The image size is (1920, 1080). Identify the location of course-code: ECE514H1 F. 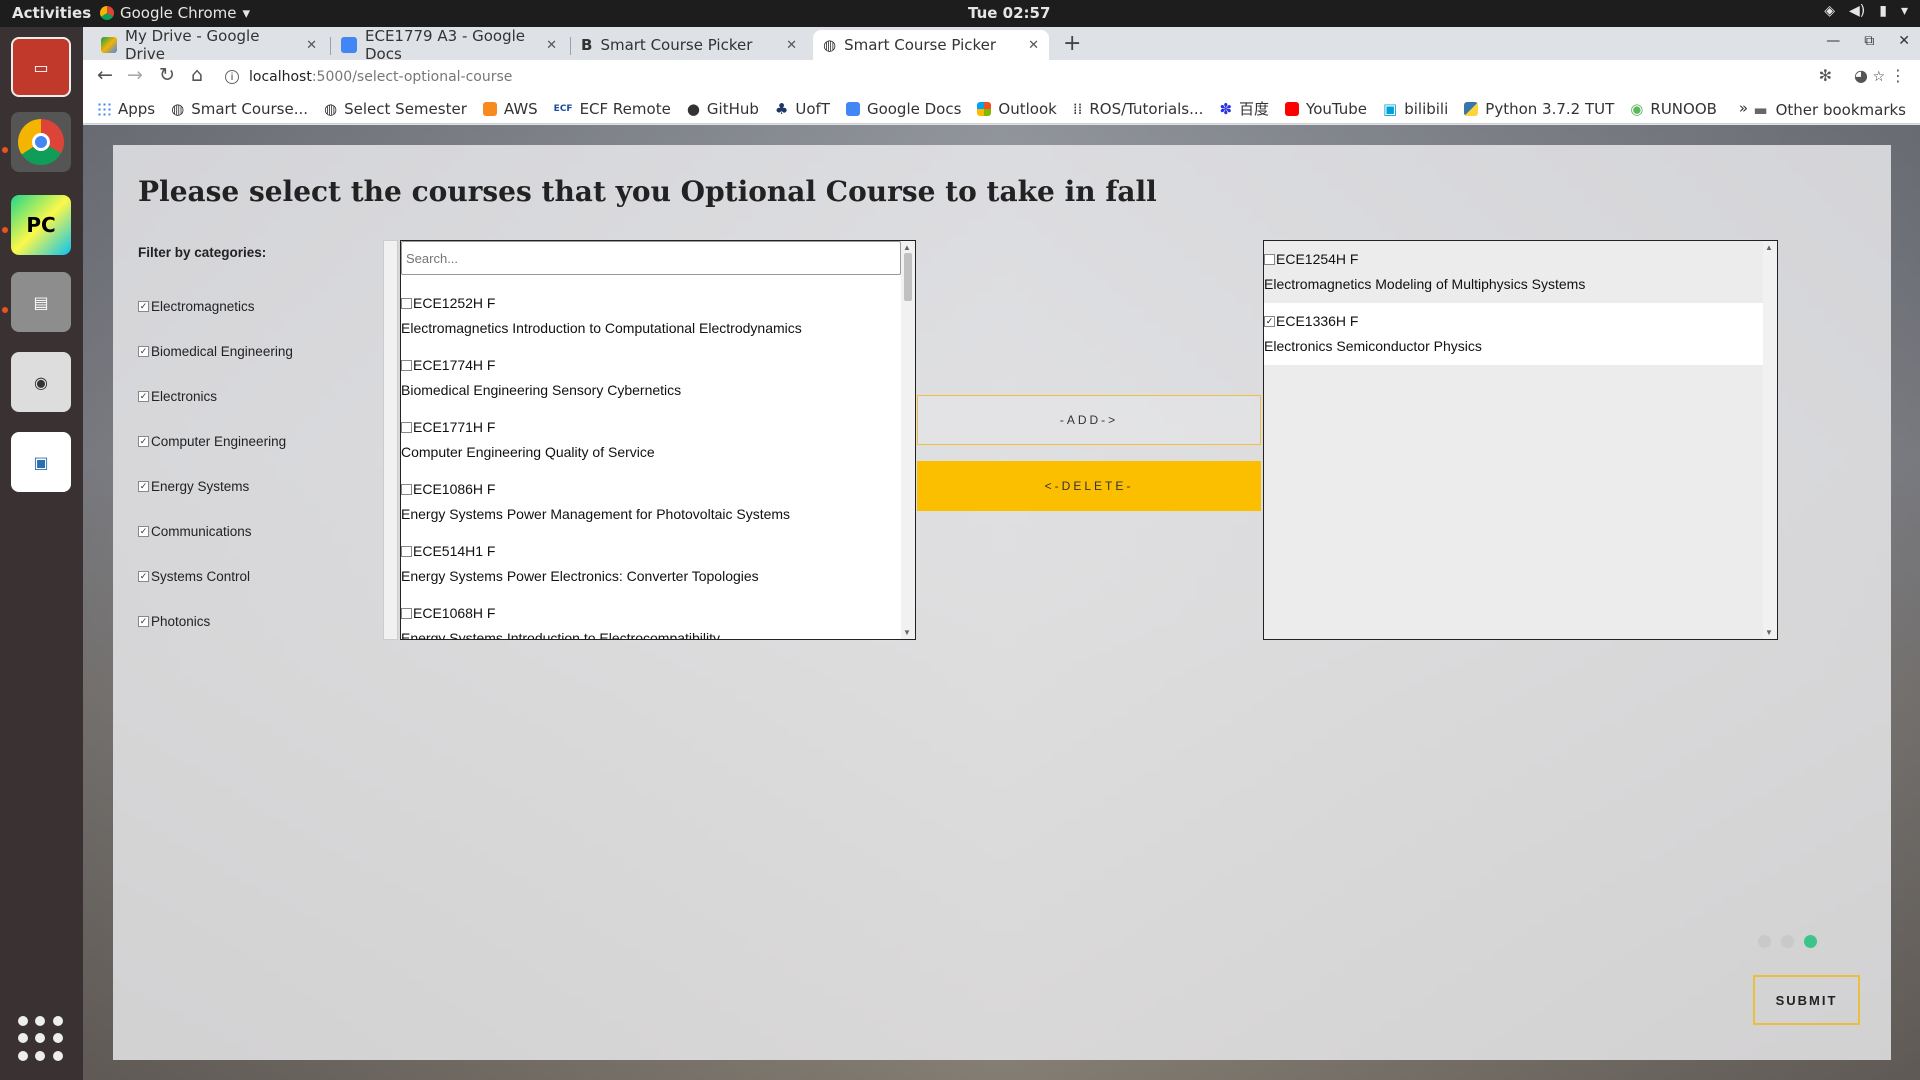
(454, 551).